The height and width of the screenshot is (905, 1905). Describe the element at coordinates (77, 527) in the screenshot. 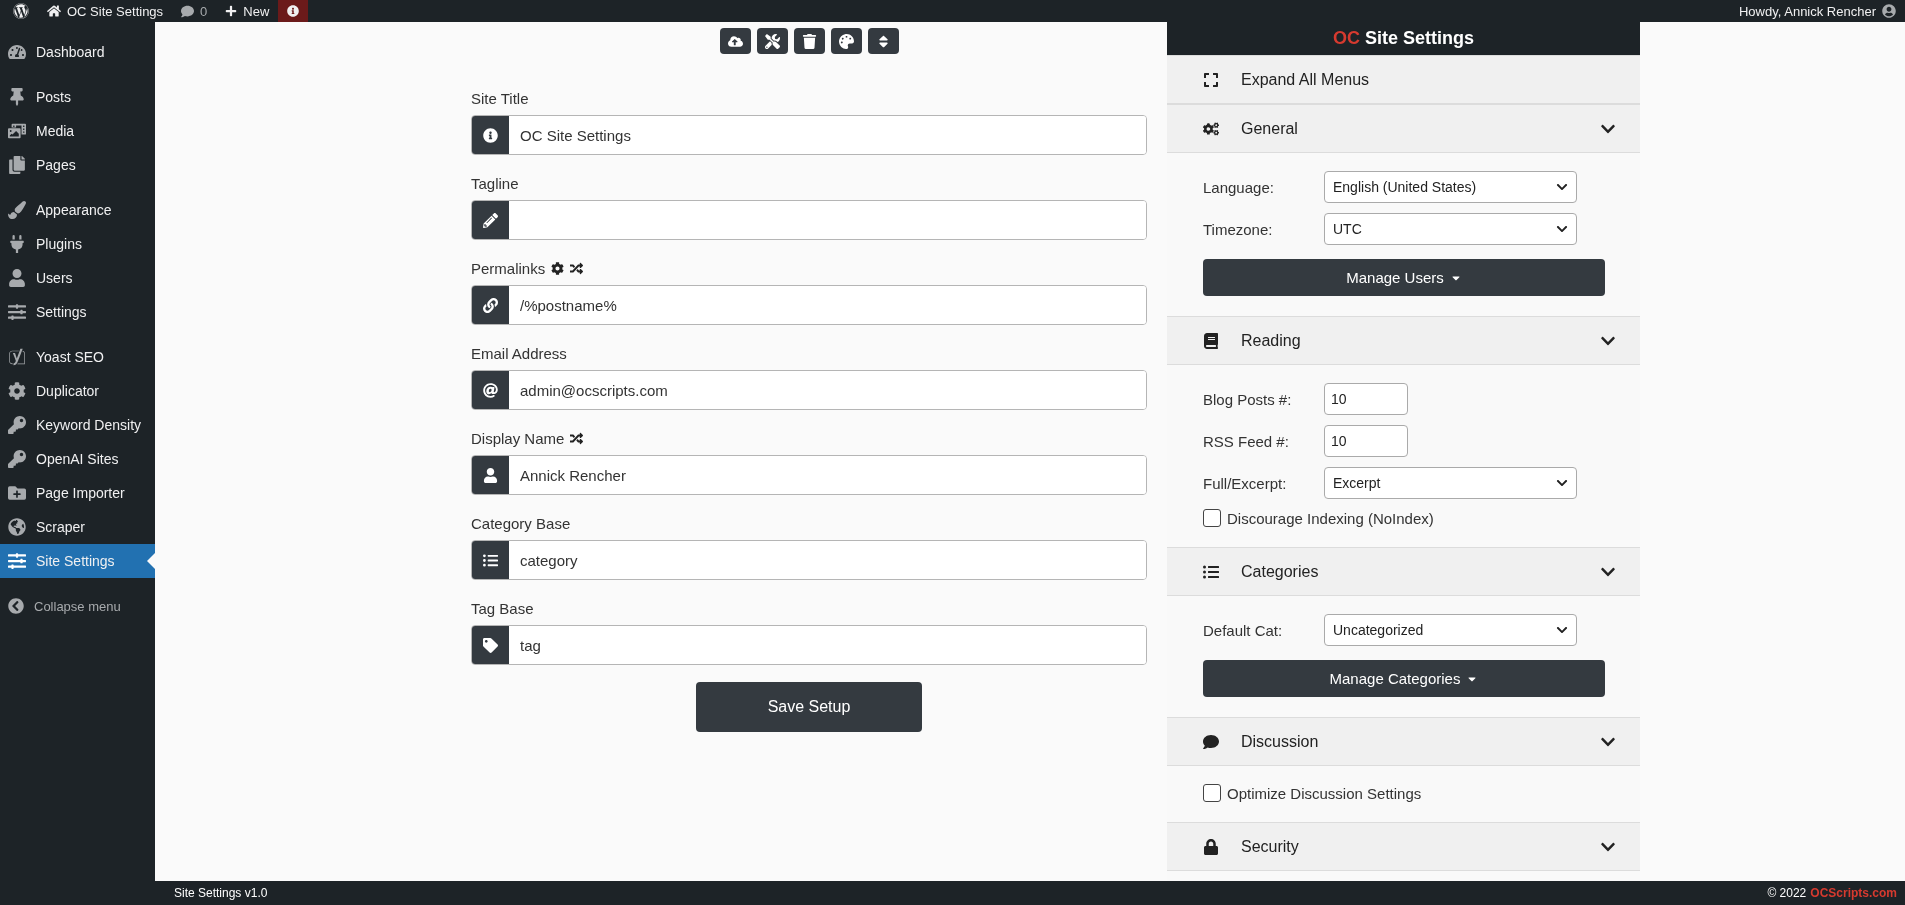

I see `sidebar-item: Scraper` at that location.